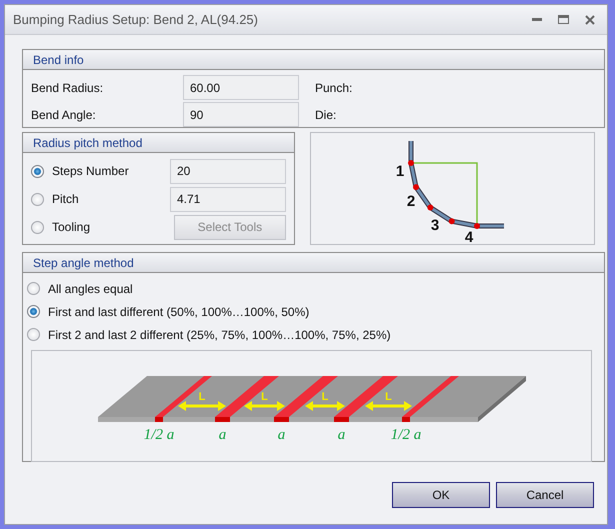 This screenshot has width=615, height=529. Describe the element at coordinates (241, 87) in the screenshot. I see `input-field: 60.00` at that location.